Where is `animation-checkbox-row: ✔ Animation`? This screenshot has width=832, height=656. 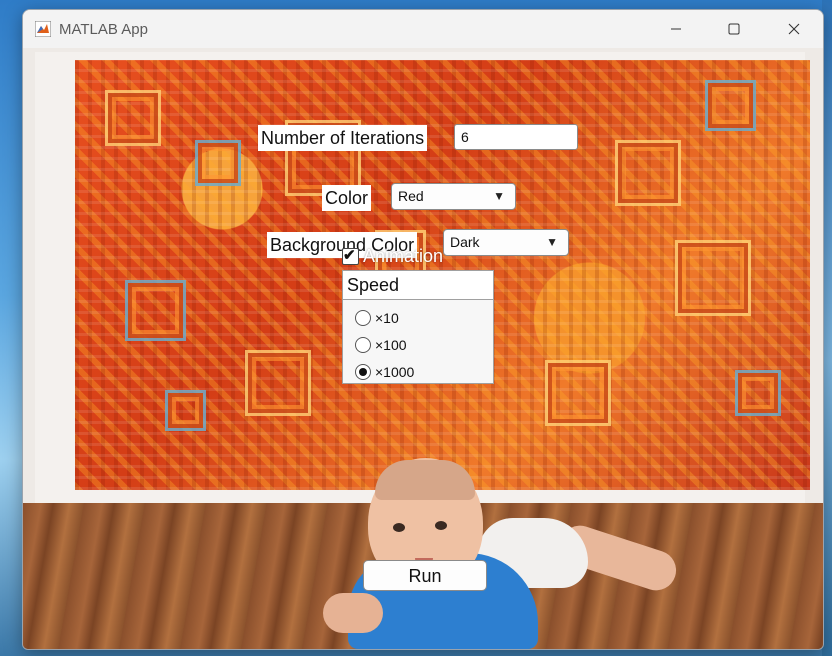
animation-checkbox-row: ✔ Animation is located at coordinates (392, 256).